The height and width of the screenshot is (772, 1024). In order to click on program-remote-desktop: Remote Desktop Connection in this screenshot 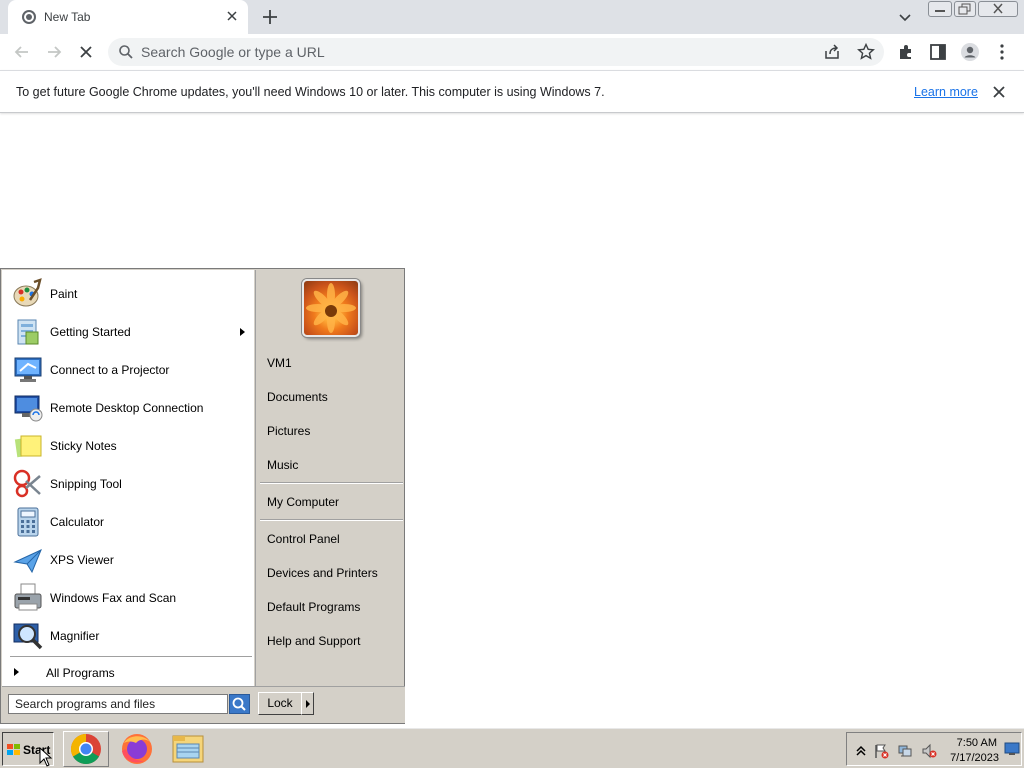, I will do `click(128, 408)`.